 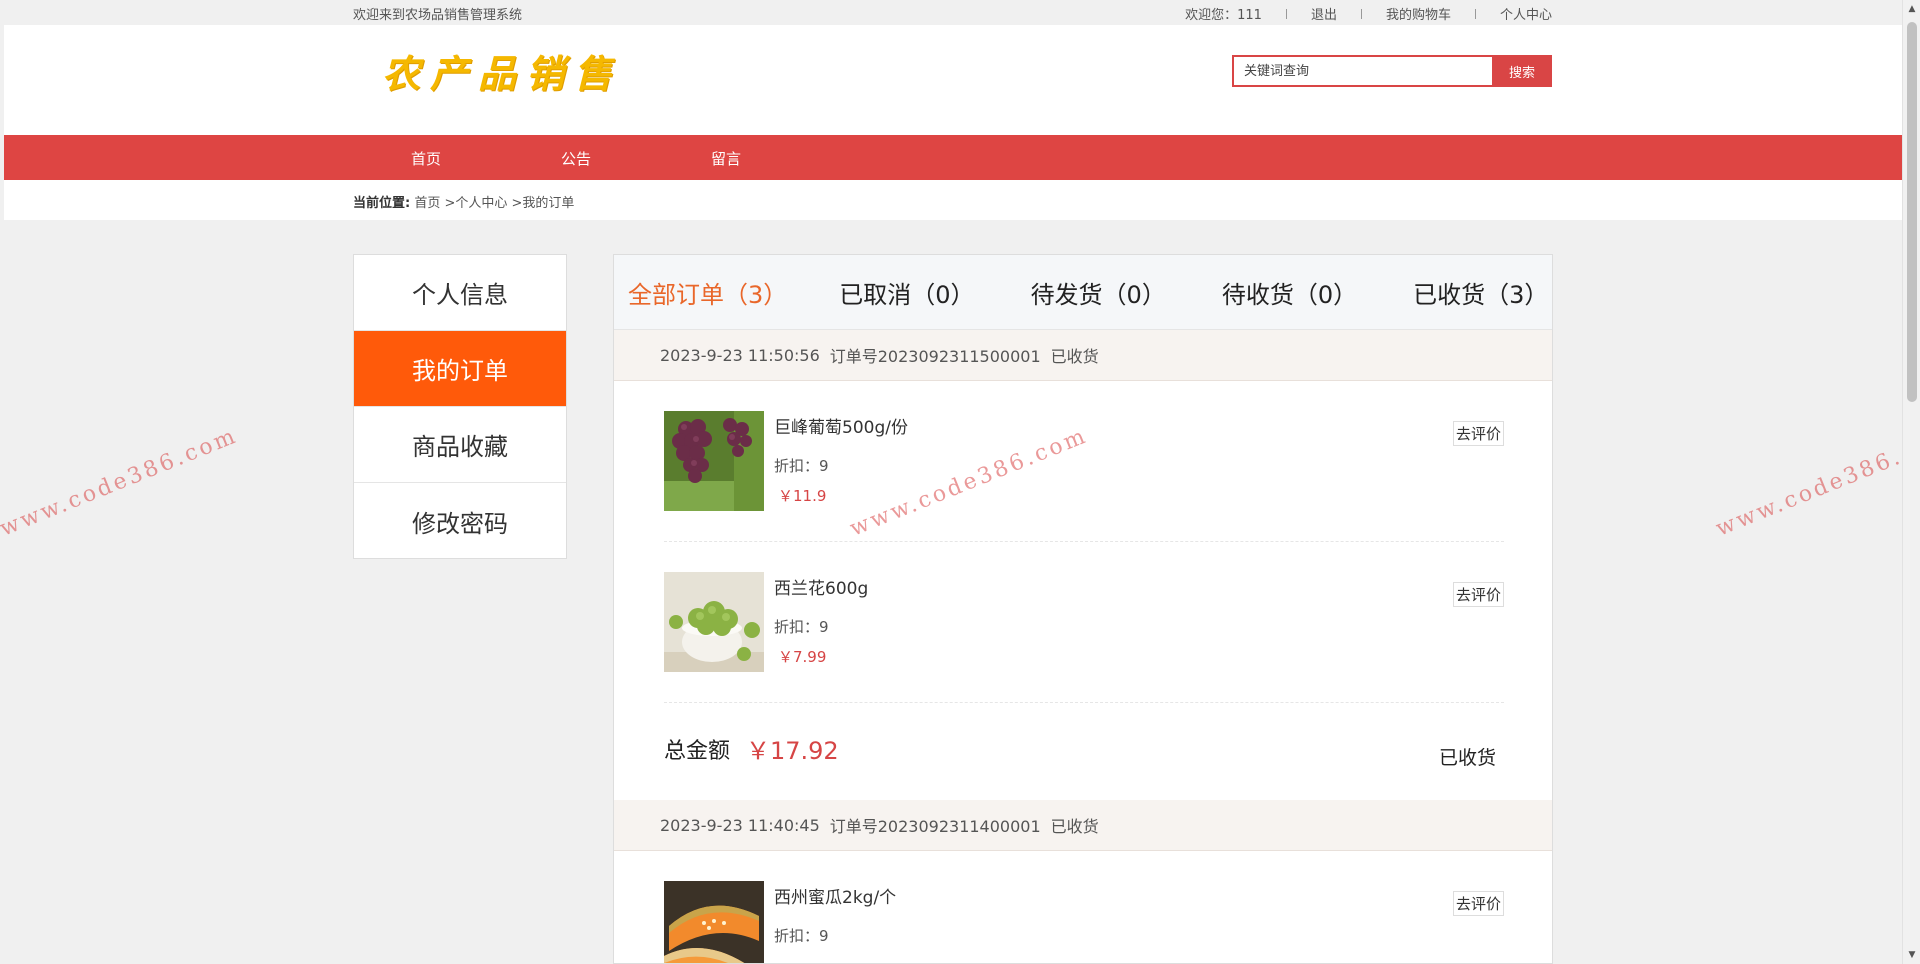 I want to click on total-amount: ￥17.92, so click(x=792, y=751).